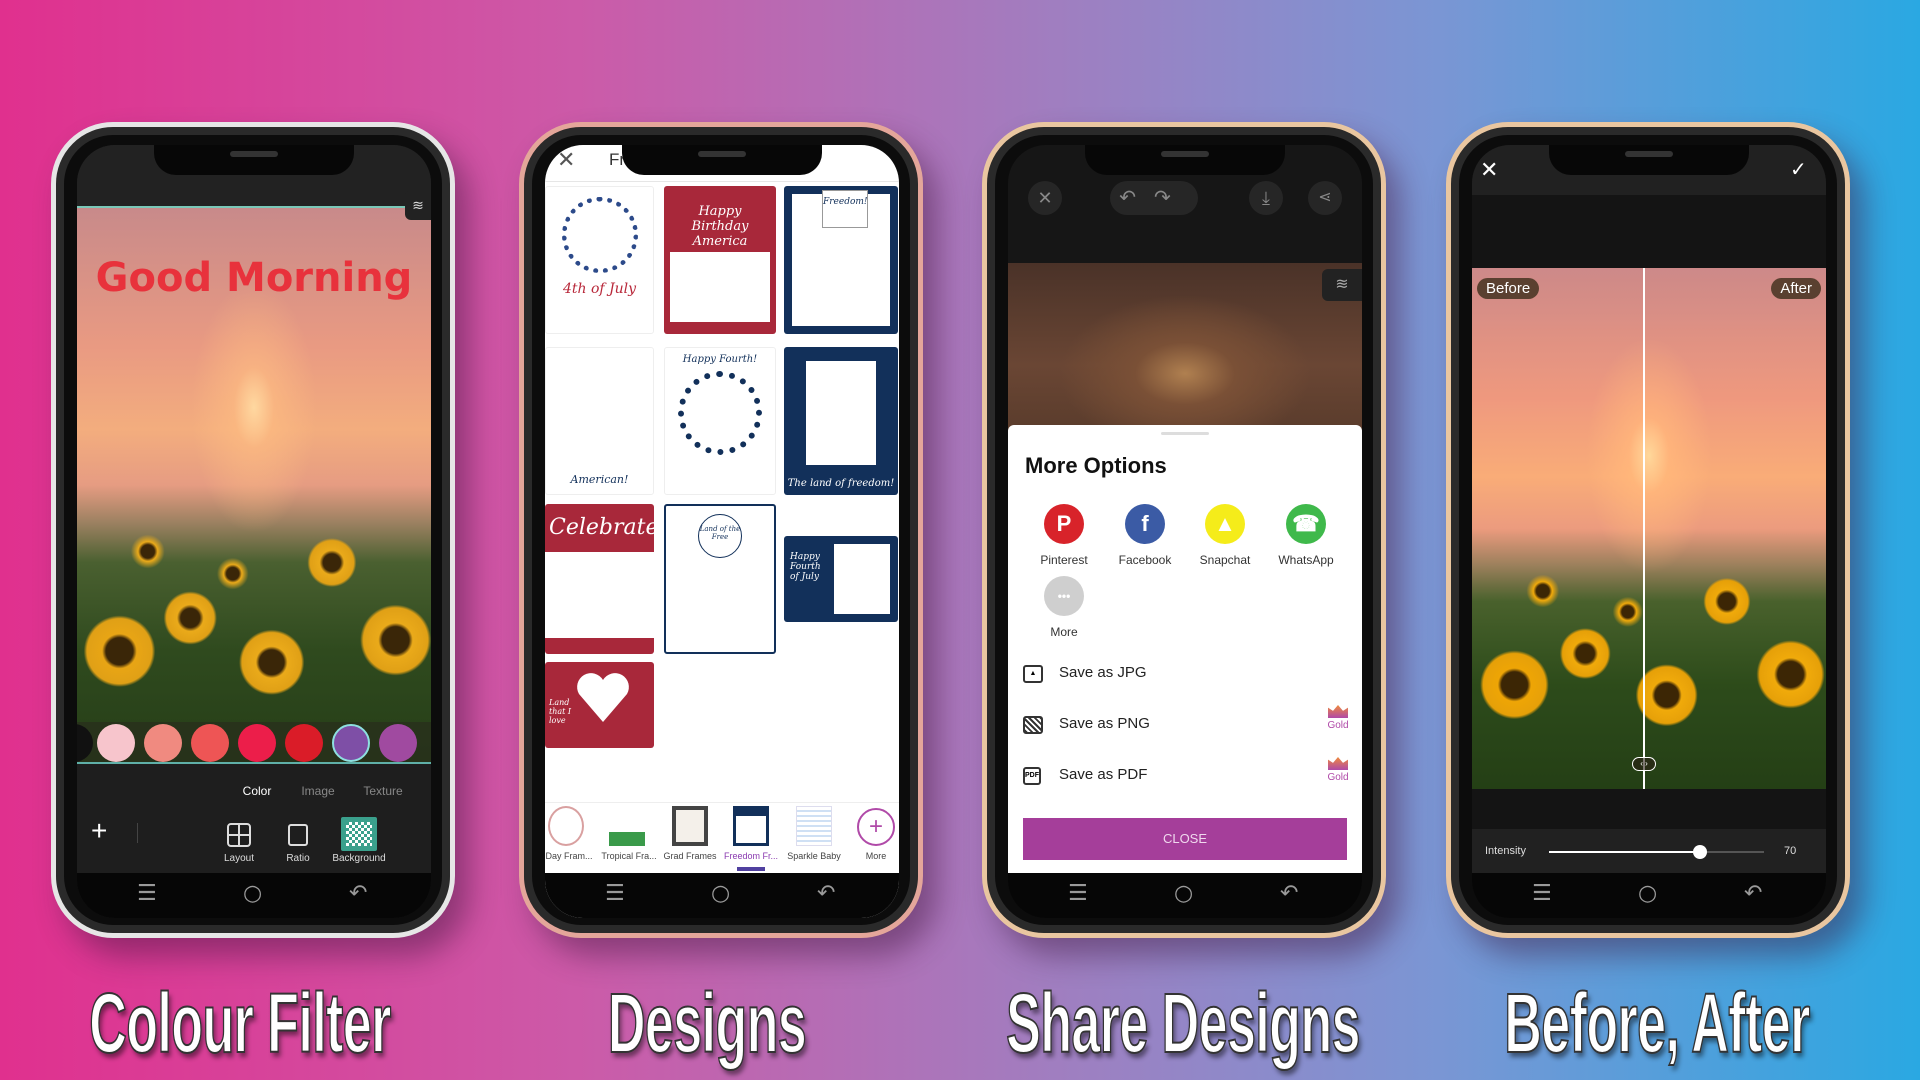  What do you see at coordinates (1145, 524) in the screenshot?
I see `facebook-icon: f` at bounding box center [1145, 524].